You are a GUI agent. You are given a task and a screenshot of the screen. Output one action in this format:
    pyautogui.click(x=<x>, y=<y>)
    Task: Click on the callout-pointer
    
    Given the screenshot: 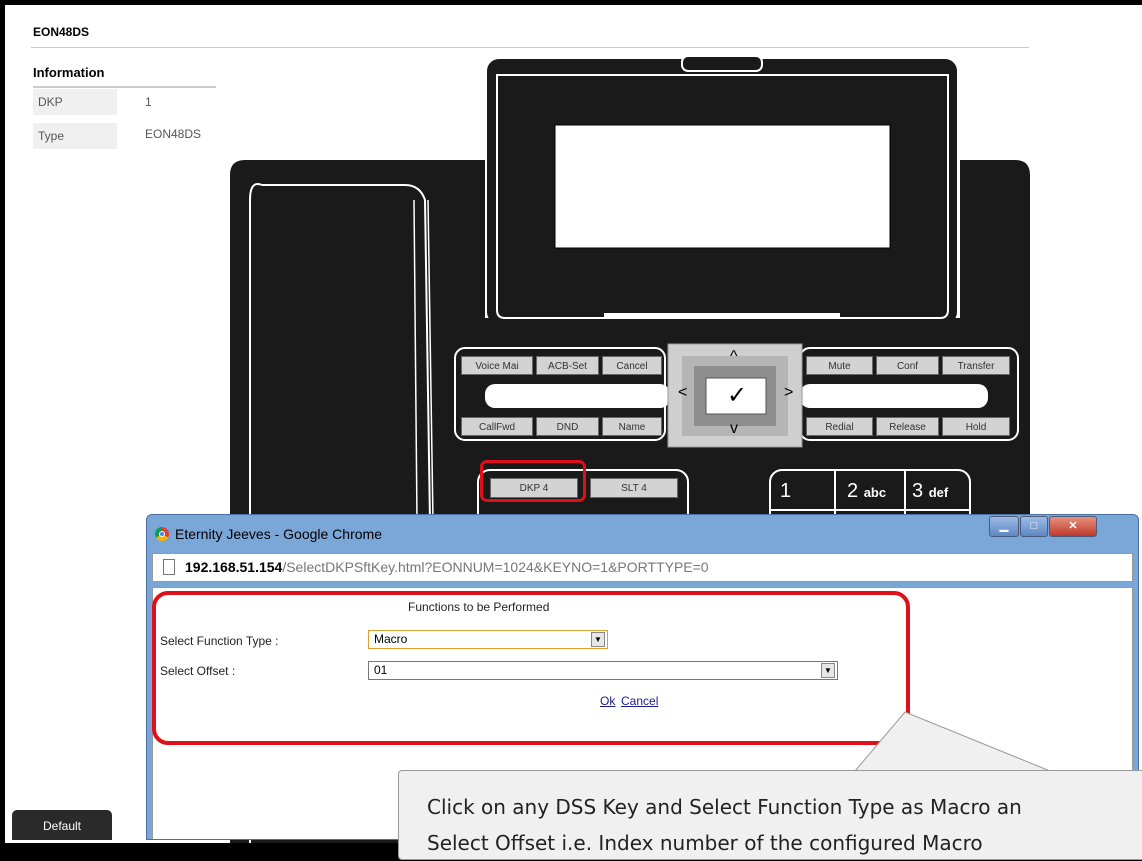 What is the action you would take?
    pyautogui.click(x=952, y=741)
    